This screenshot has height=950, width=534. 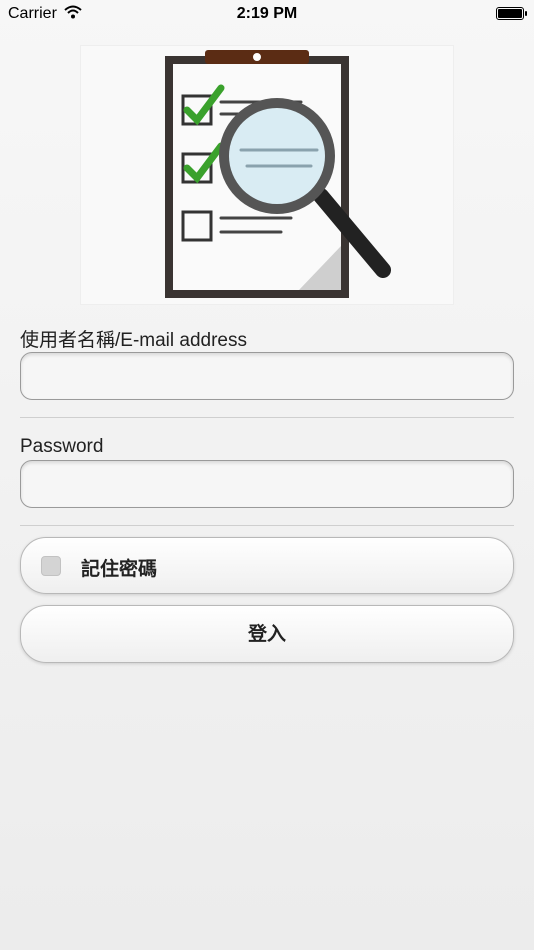 What do you see at coordinates (62, 446) in the screenshot?
I see `password-label: Password` at bounding box center [62, 446].